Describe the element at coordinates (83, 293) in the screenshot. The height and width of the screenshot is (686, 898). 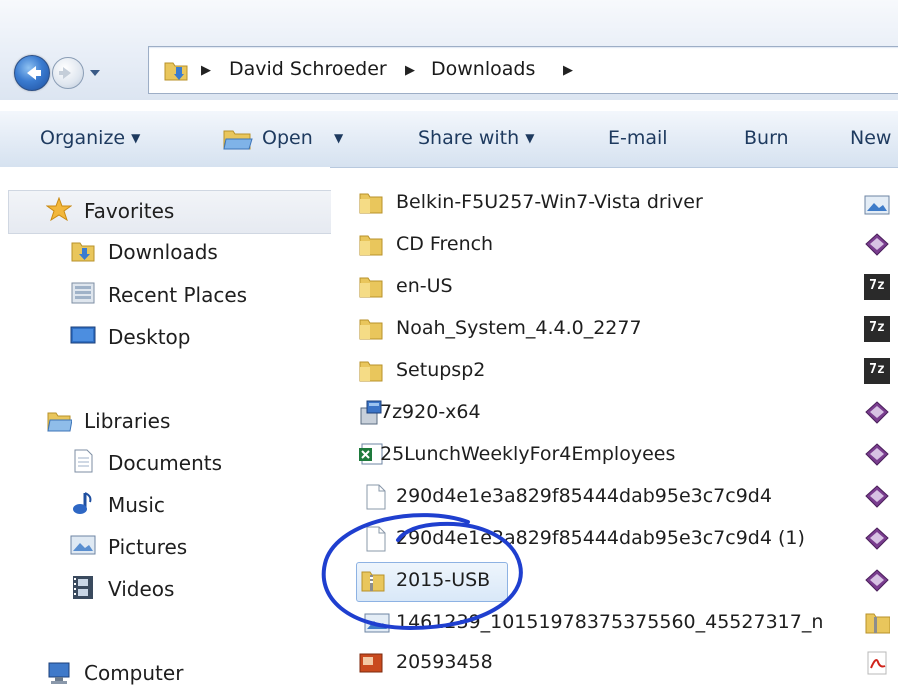
I see `recent-places-icon` at that location.